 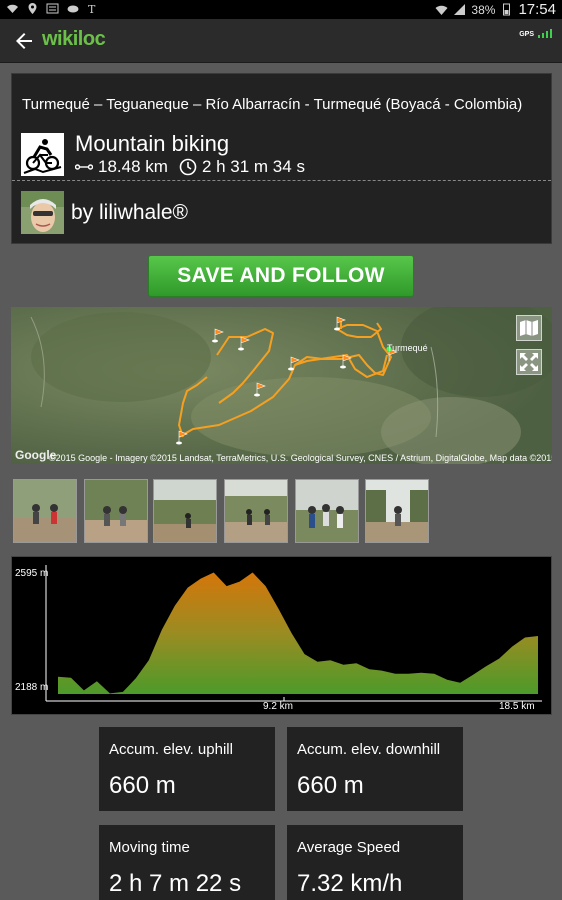 I want to click on wikiloc-logo: wikiloc, so click(x=74, y=39).